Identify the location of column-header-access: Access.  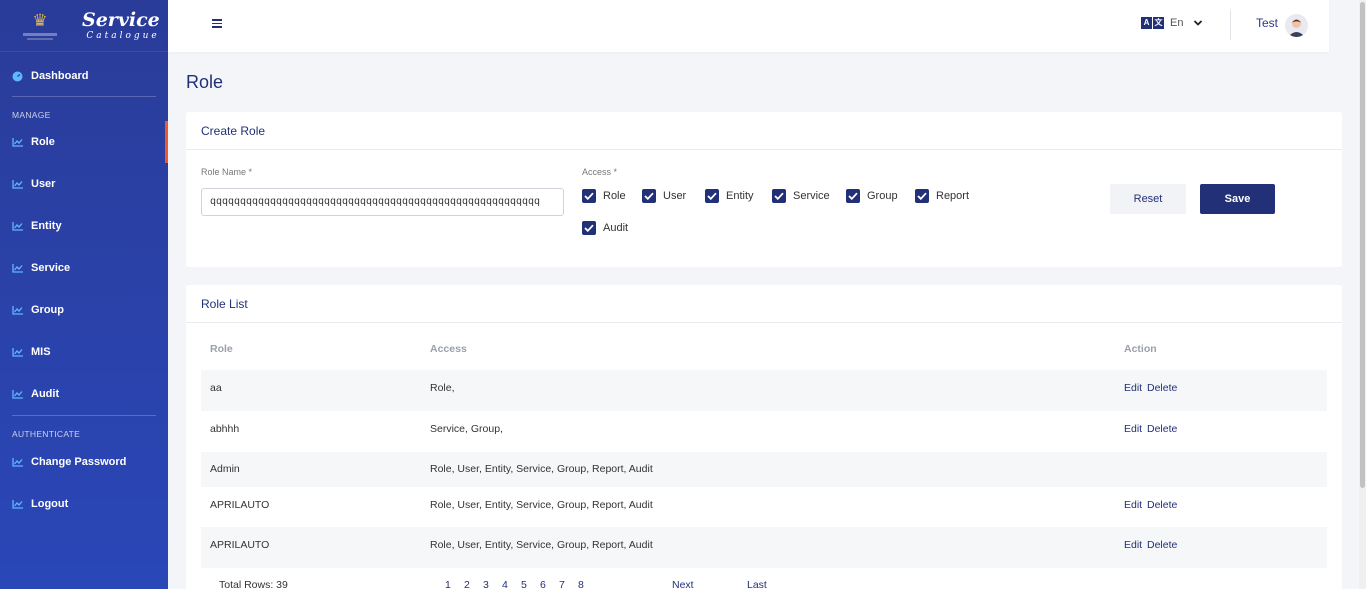
(448, 349).